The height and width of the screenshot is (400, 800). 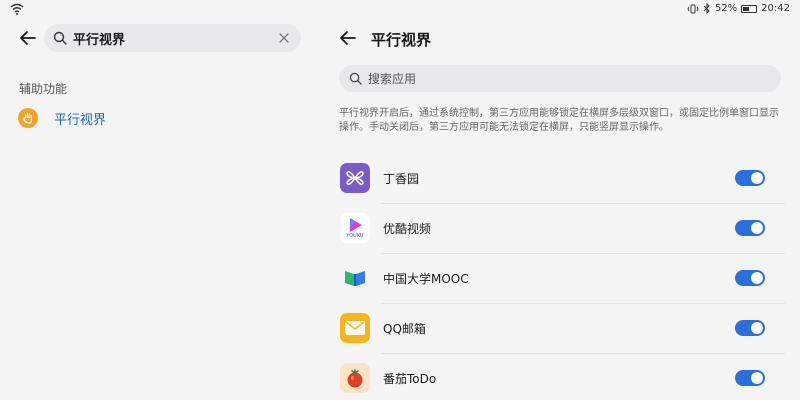 I want to click on app-row-mooc: 中国大学MOOC, so click(x=562, y=278).